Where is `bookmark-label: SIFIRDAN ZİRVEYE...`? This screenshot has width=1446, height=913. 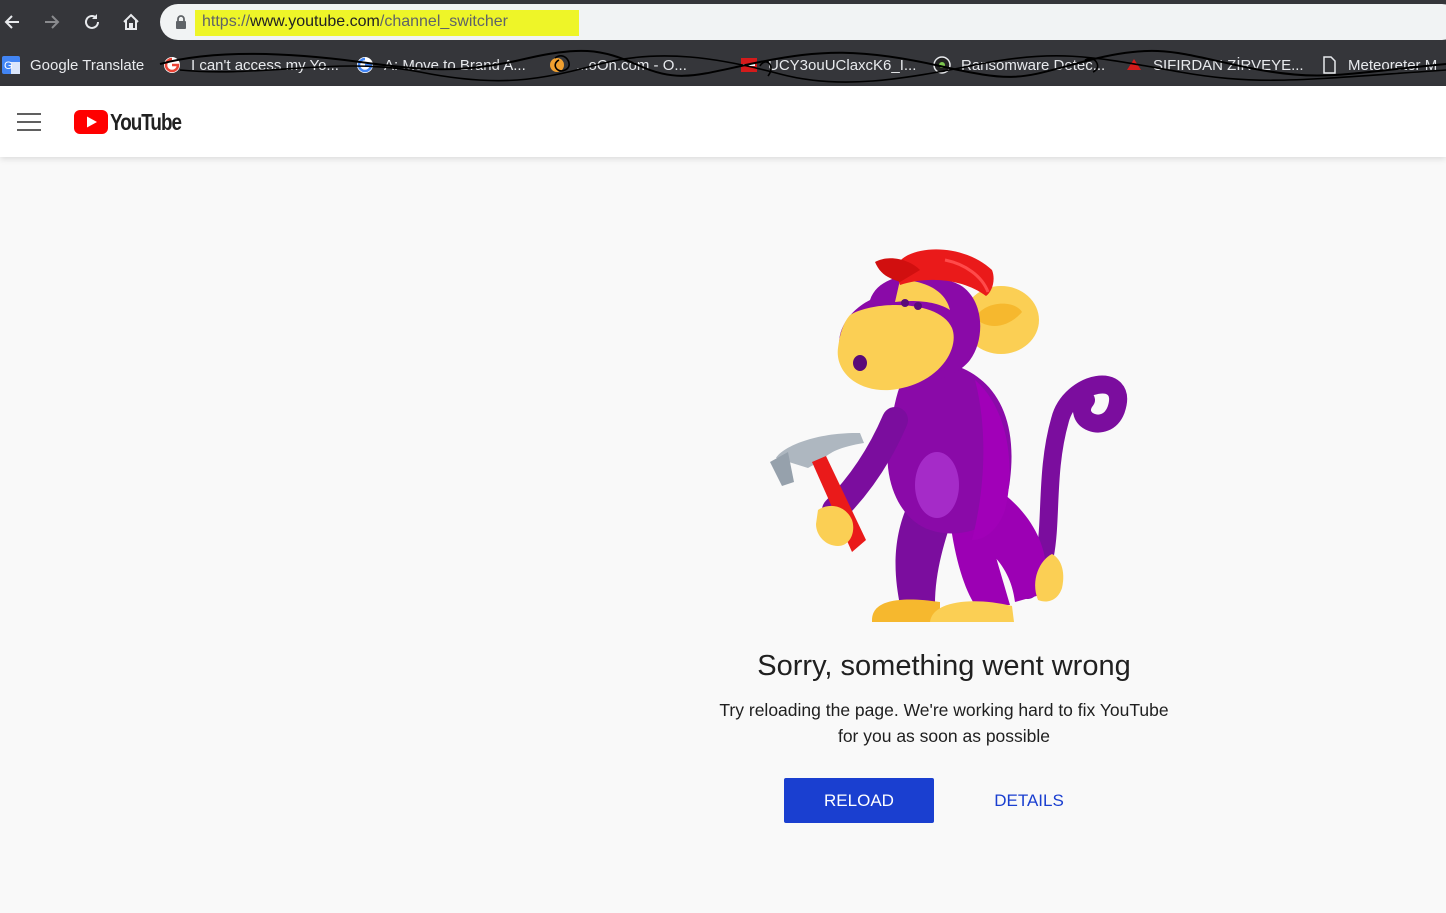 bookmark-label: SIFIRDAN ZİRVEYE... is located at coordinates (1228, 65).